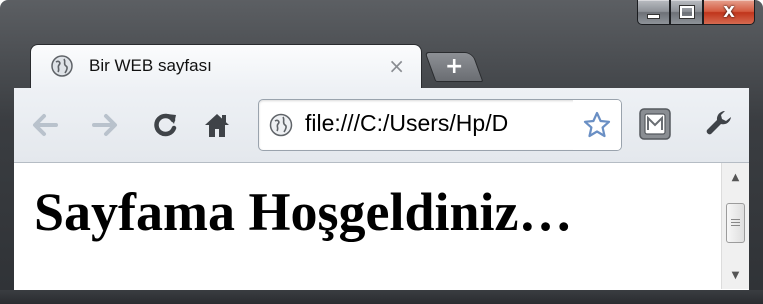 The image size is (763, 304). I want to click on extension-button, so click(655, 126).